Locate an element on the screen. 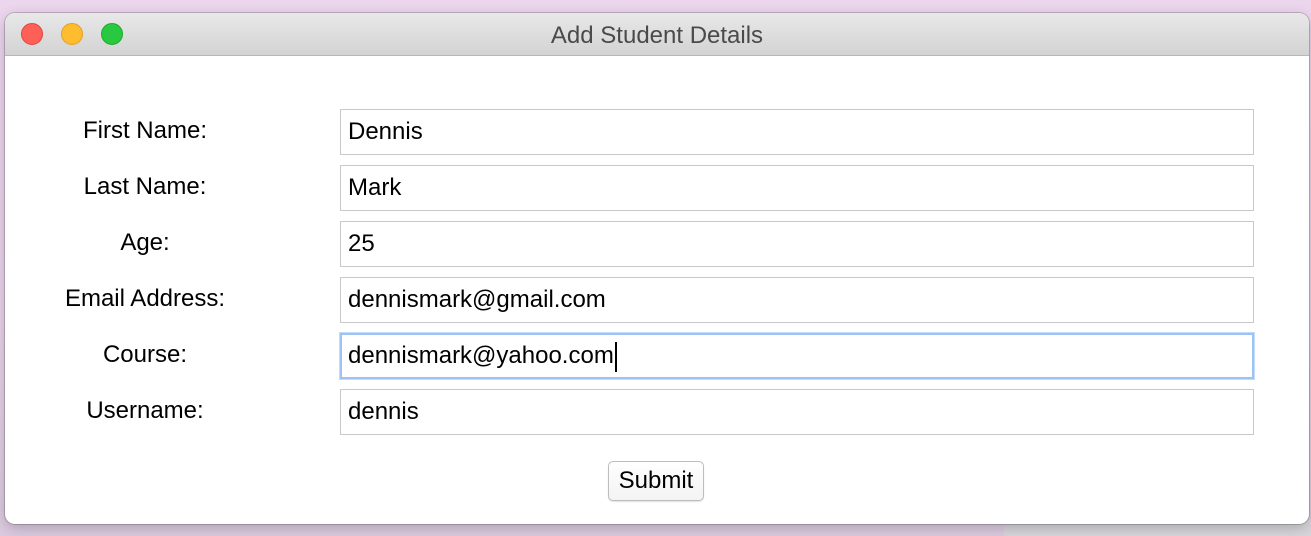  username-label: Username: is located at coordinates (145, 410).